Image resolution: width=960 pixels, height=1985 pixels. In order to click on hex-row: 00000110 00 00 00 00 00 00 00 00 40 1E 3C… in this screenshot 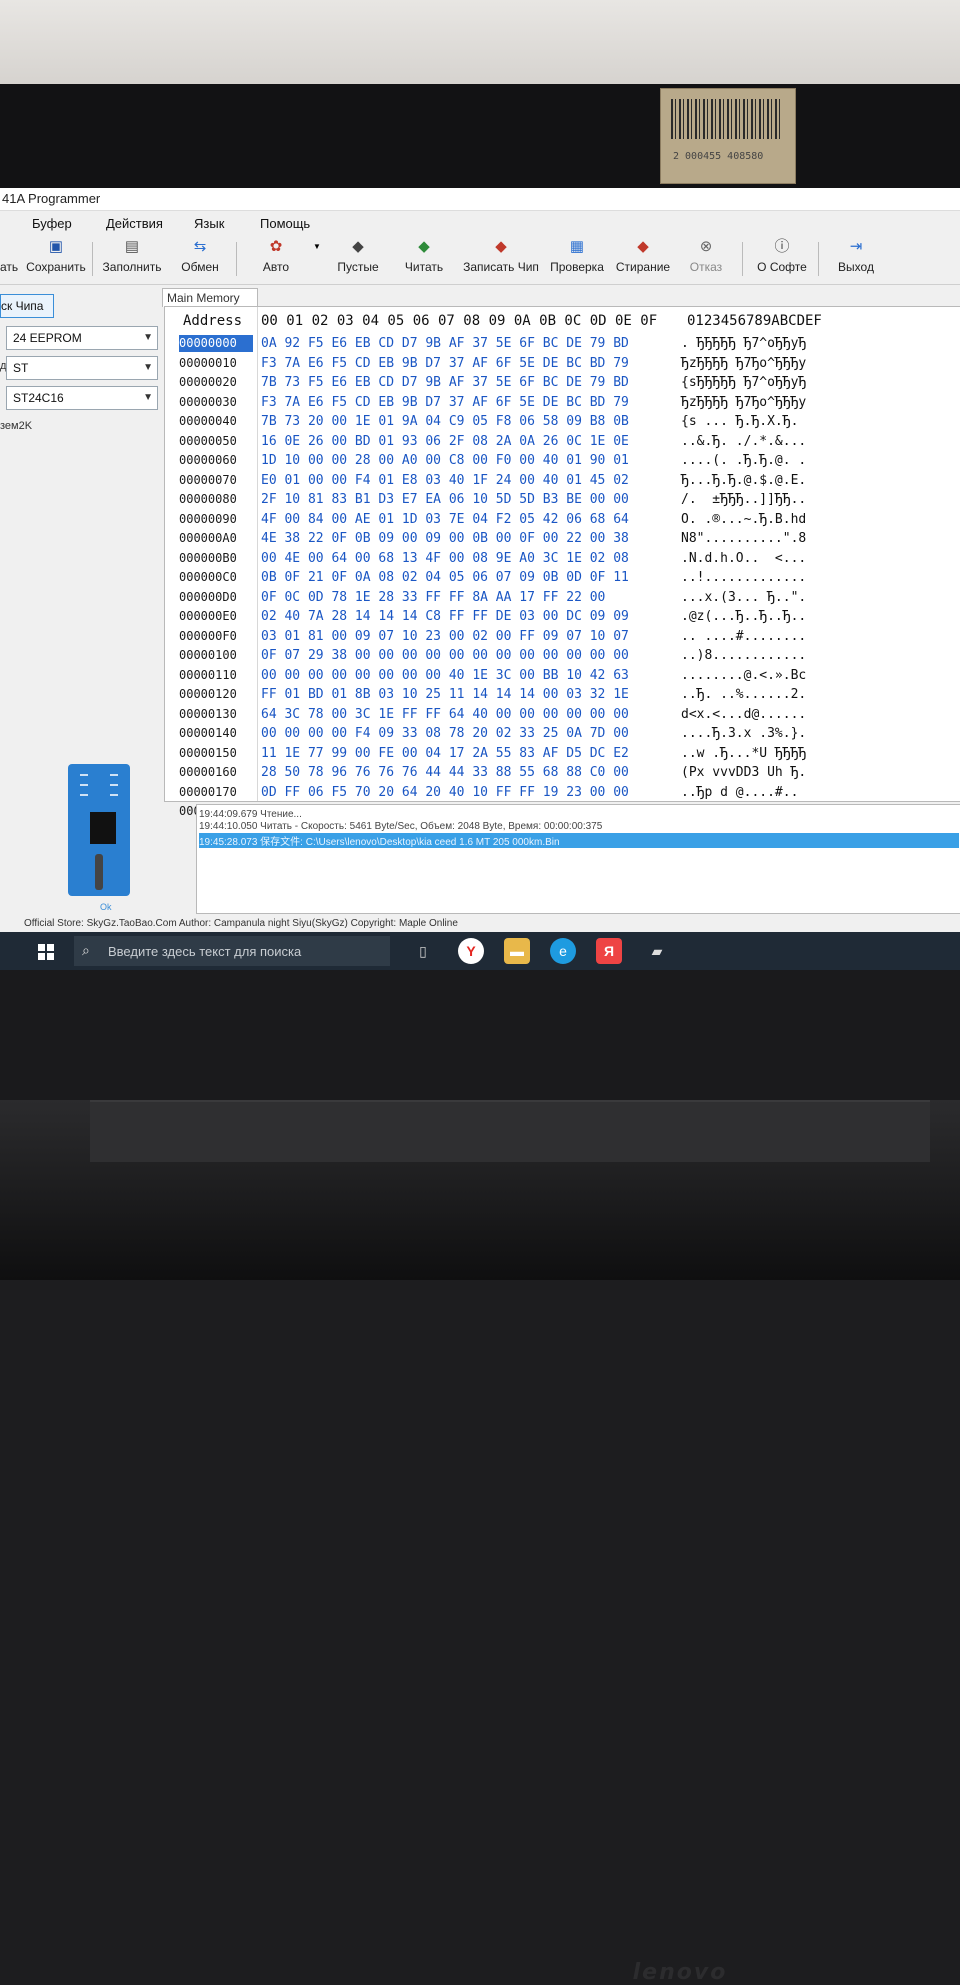, I will do `click(562, 677)`.